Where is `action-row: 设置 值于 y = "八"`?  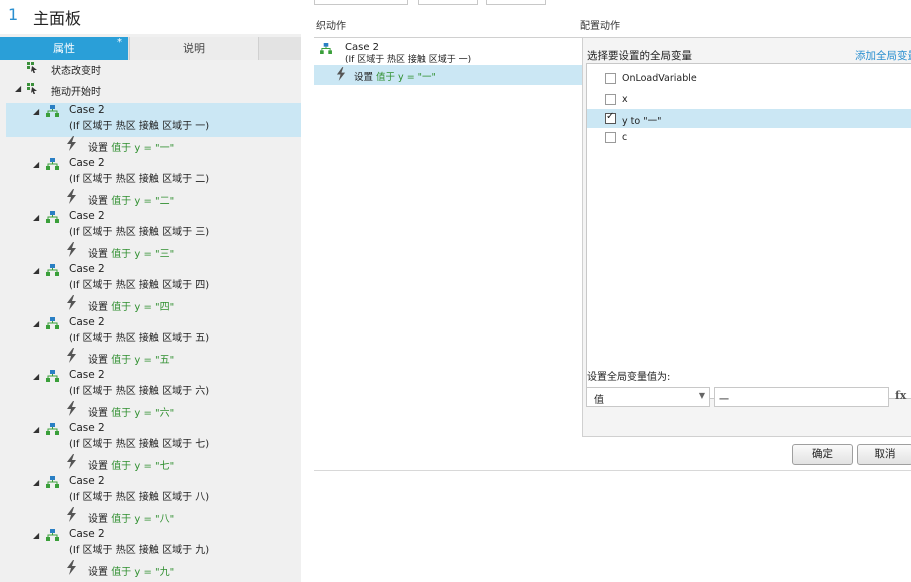 action-row: 设置 值于 y = "八" is located at coordinates (150, 515).